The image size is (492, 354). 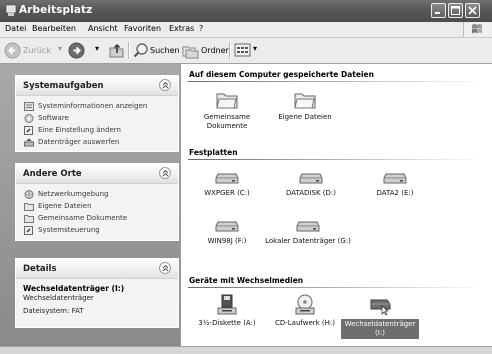 I want to click on menu-ansicht: Ansicht, so click(x=103, y=28).